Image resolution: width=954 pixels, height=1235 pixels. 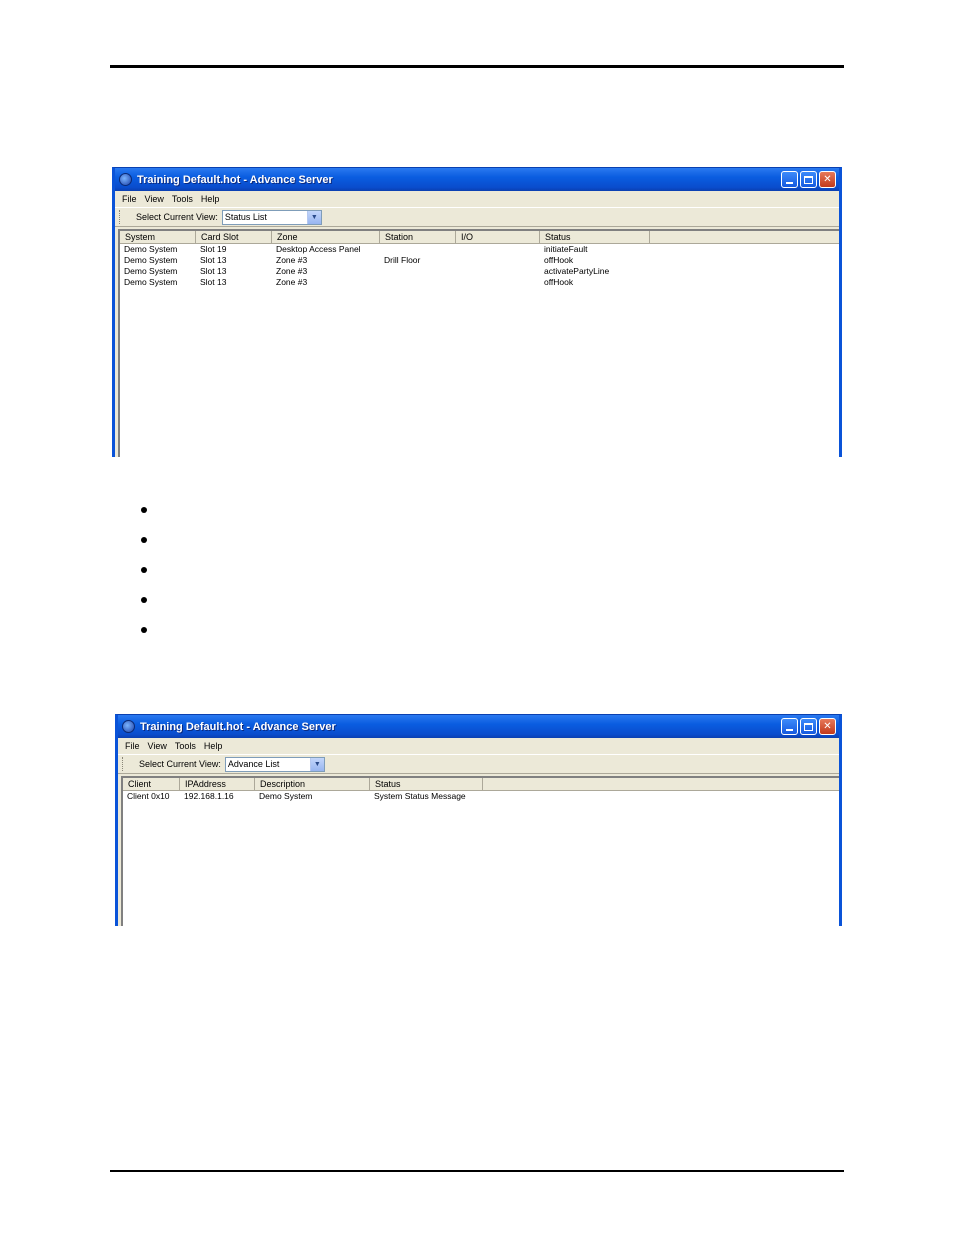 I want to click on column-header-card-slot: Card Slot, so click(x=234, y=237).